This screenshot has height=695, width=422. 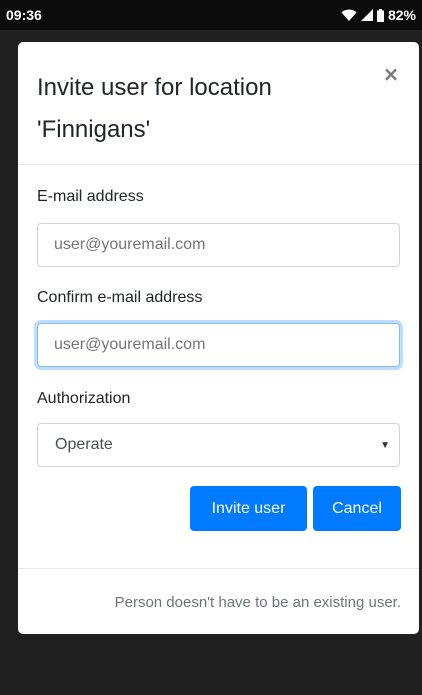 What do you see at coordinates (84, 444) in the screenshot?
I see `authorization-selected-value: Operate` at bounding box center [84, 444].